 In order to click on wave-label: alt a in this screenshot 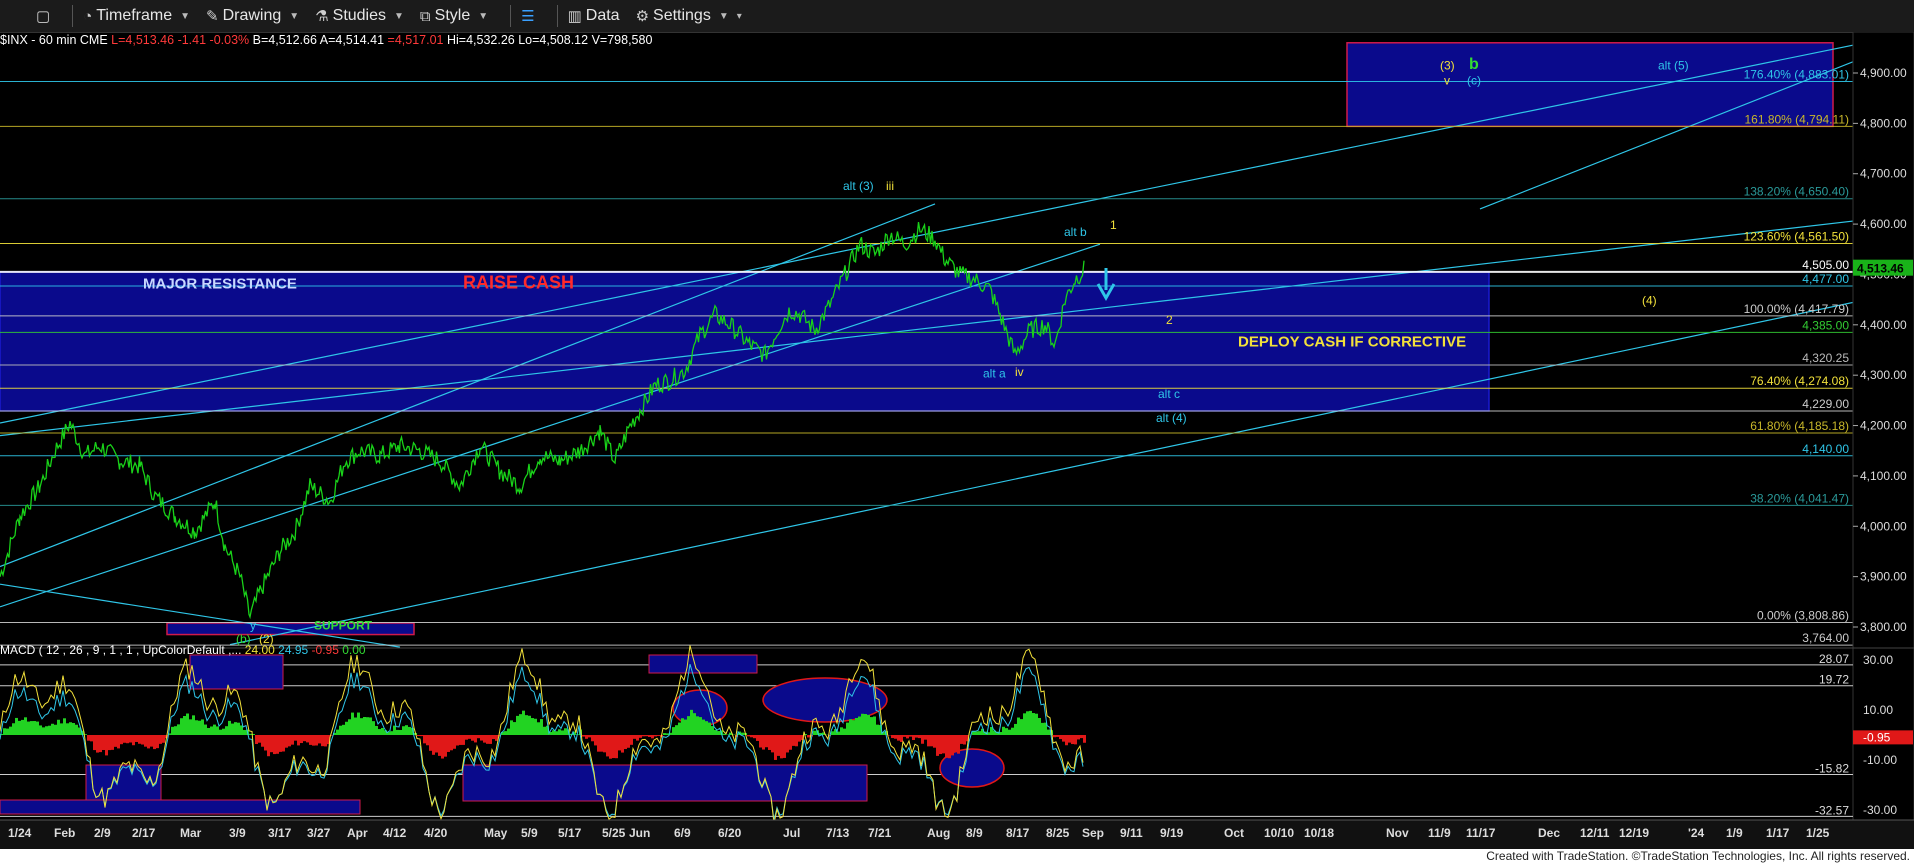, I will do `click(994, 374)`.